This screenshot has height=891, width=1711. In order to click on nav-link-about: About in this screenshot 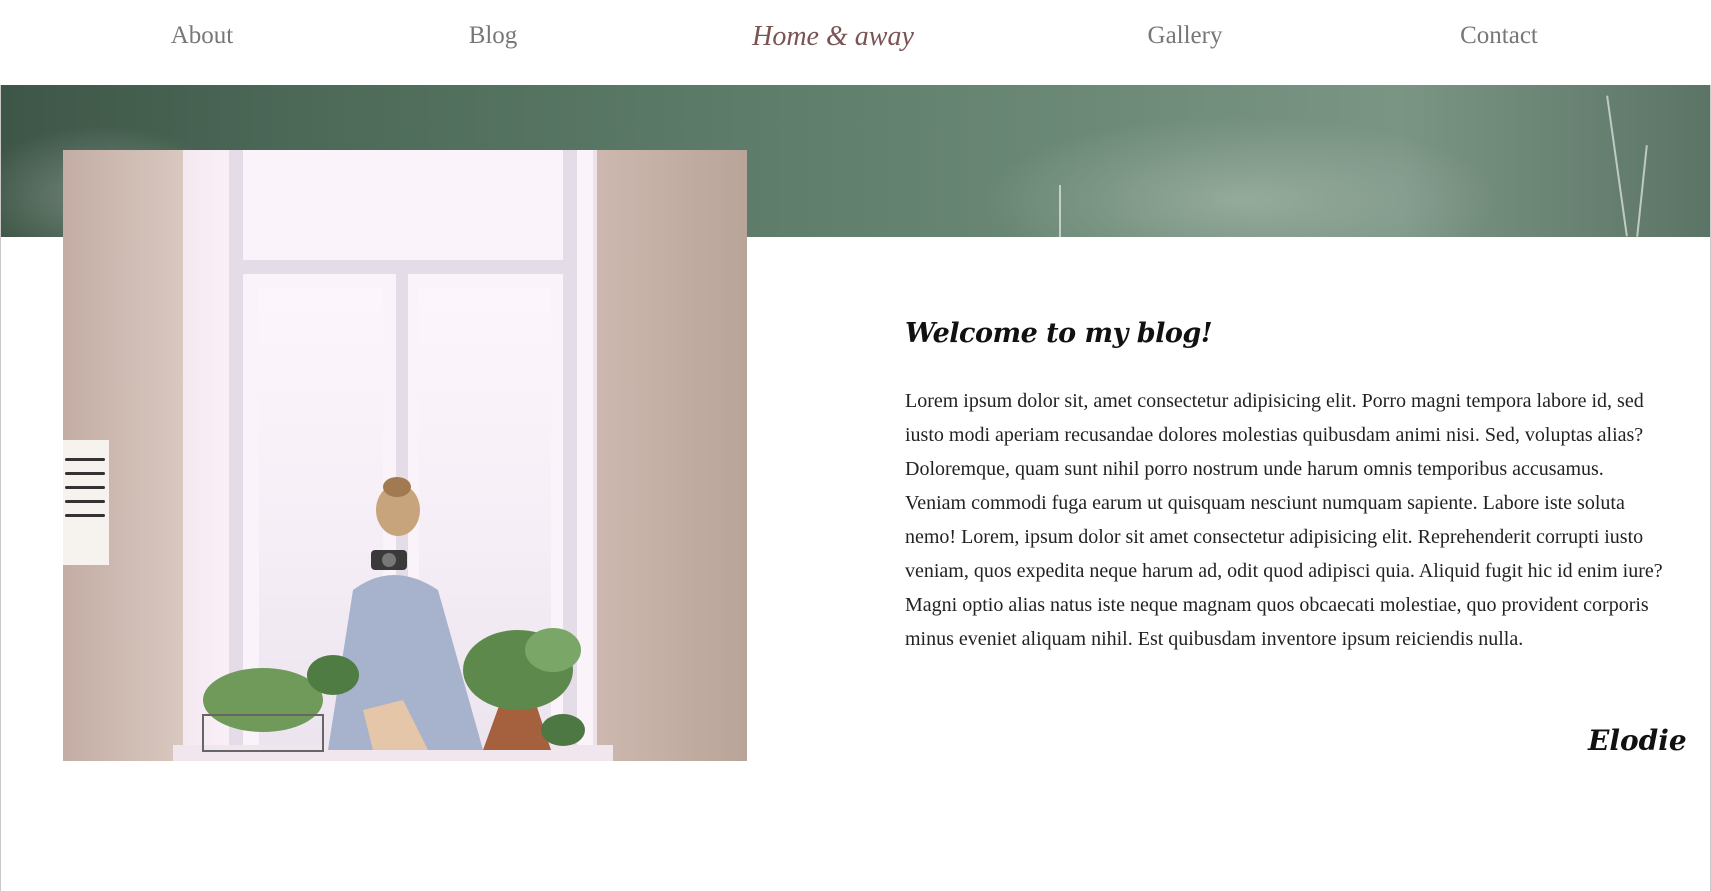, I will do `click(202, 36)`.